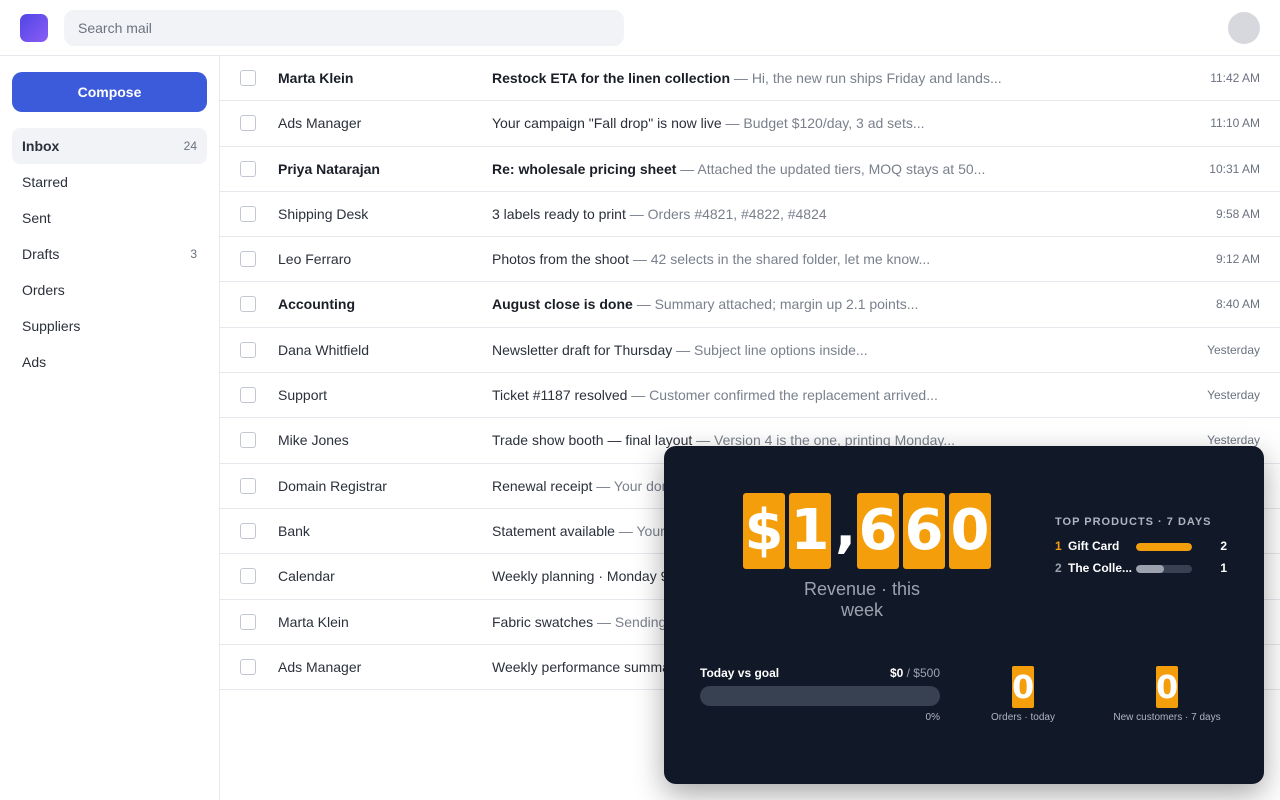 The height and width of the screenshot is (800, 1280). I want to click on sidebar-item-drafts: Drafts 3, so click(109, 254).